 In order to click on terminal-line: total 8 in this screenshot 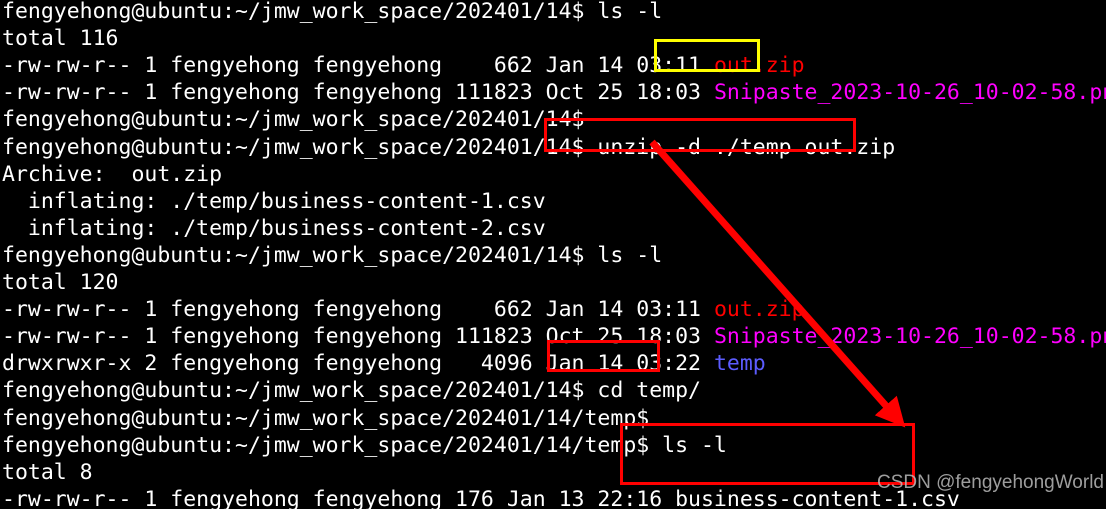, I will do `click(47, 473)`.